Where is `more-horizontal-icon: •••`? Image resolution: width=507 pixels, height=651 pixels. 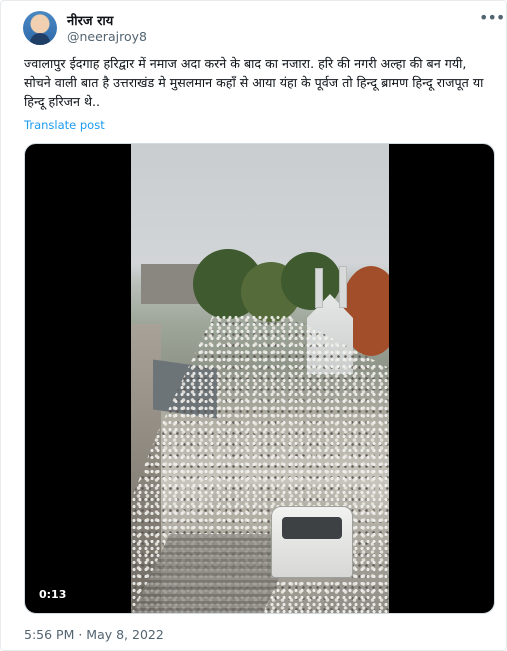
more-horizontal-icon: ••• is located at coordinates (492, 19).